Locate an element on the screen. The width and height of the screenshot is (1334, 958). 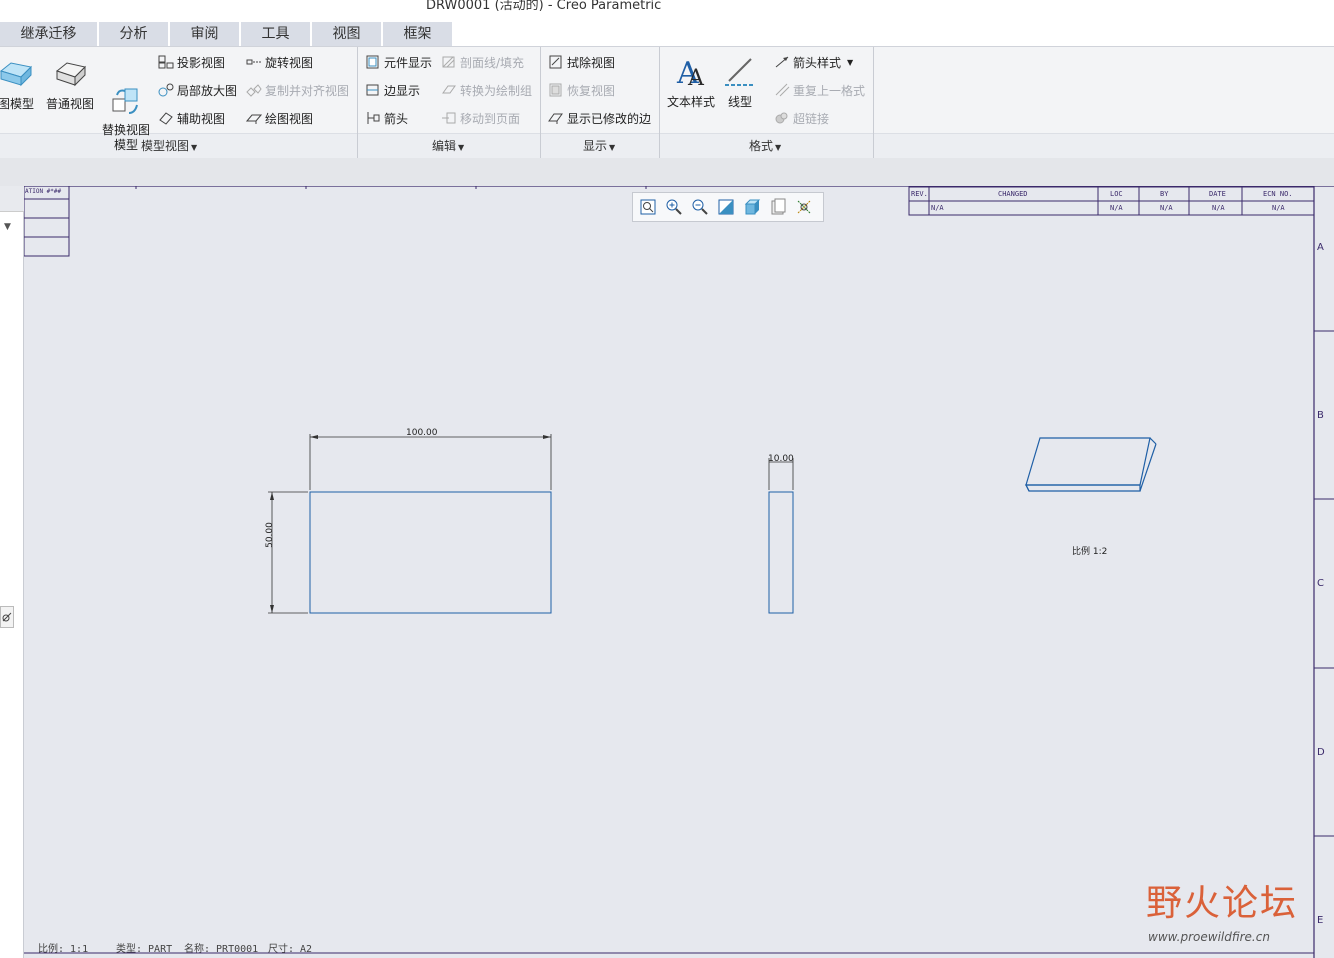
rev-header-changed: CHANGED is located at coordinates (1013, 194).